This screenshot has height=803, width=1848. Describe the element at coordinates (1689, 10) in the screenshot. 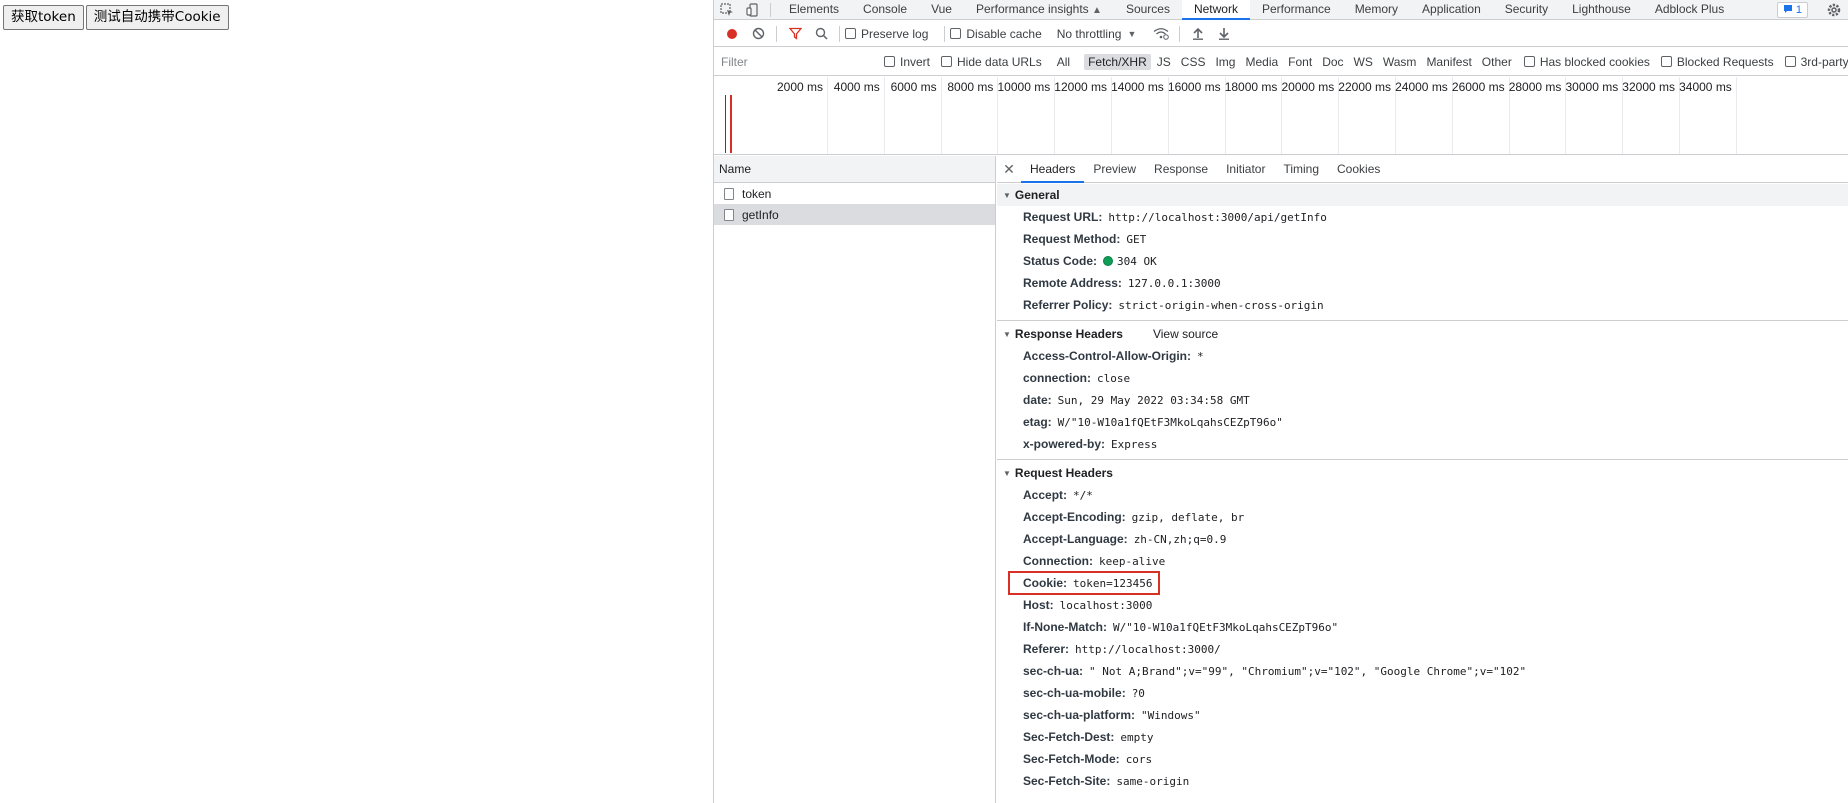

I see `tab-adblock-plus: Adblock Plus` at that location.